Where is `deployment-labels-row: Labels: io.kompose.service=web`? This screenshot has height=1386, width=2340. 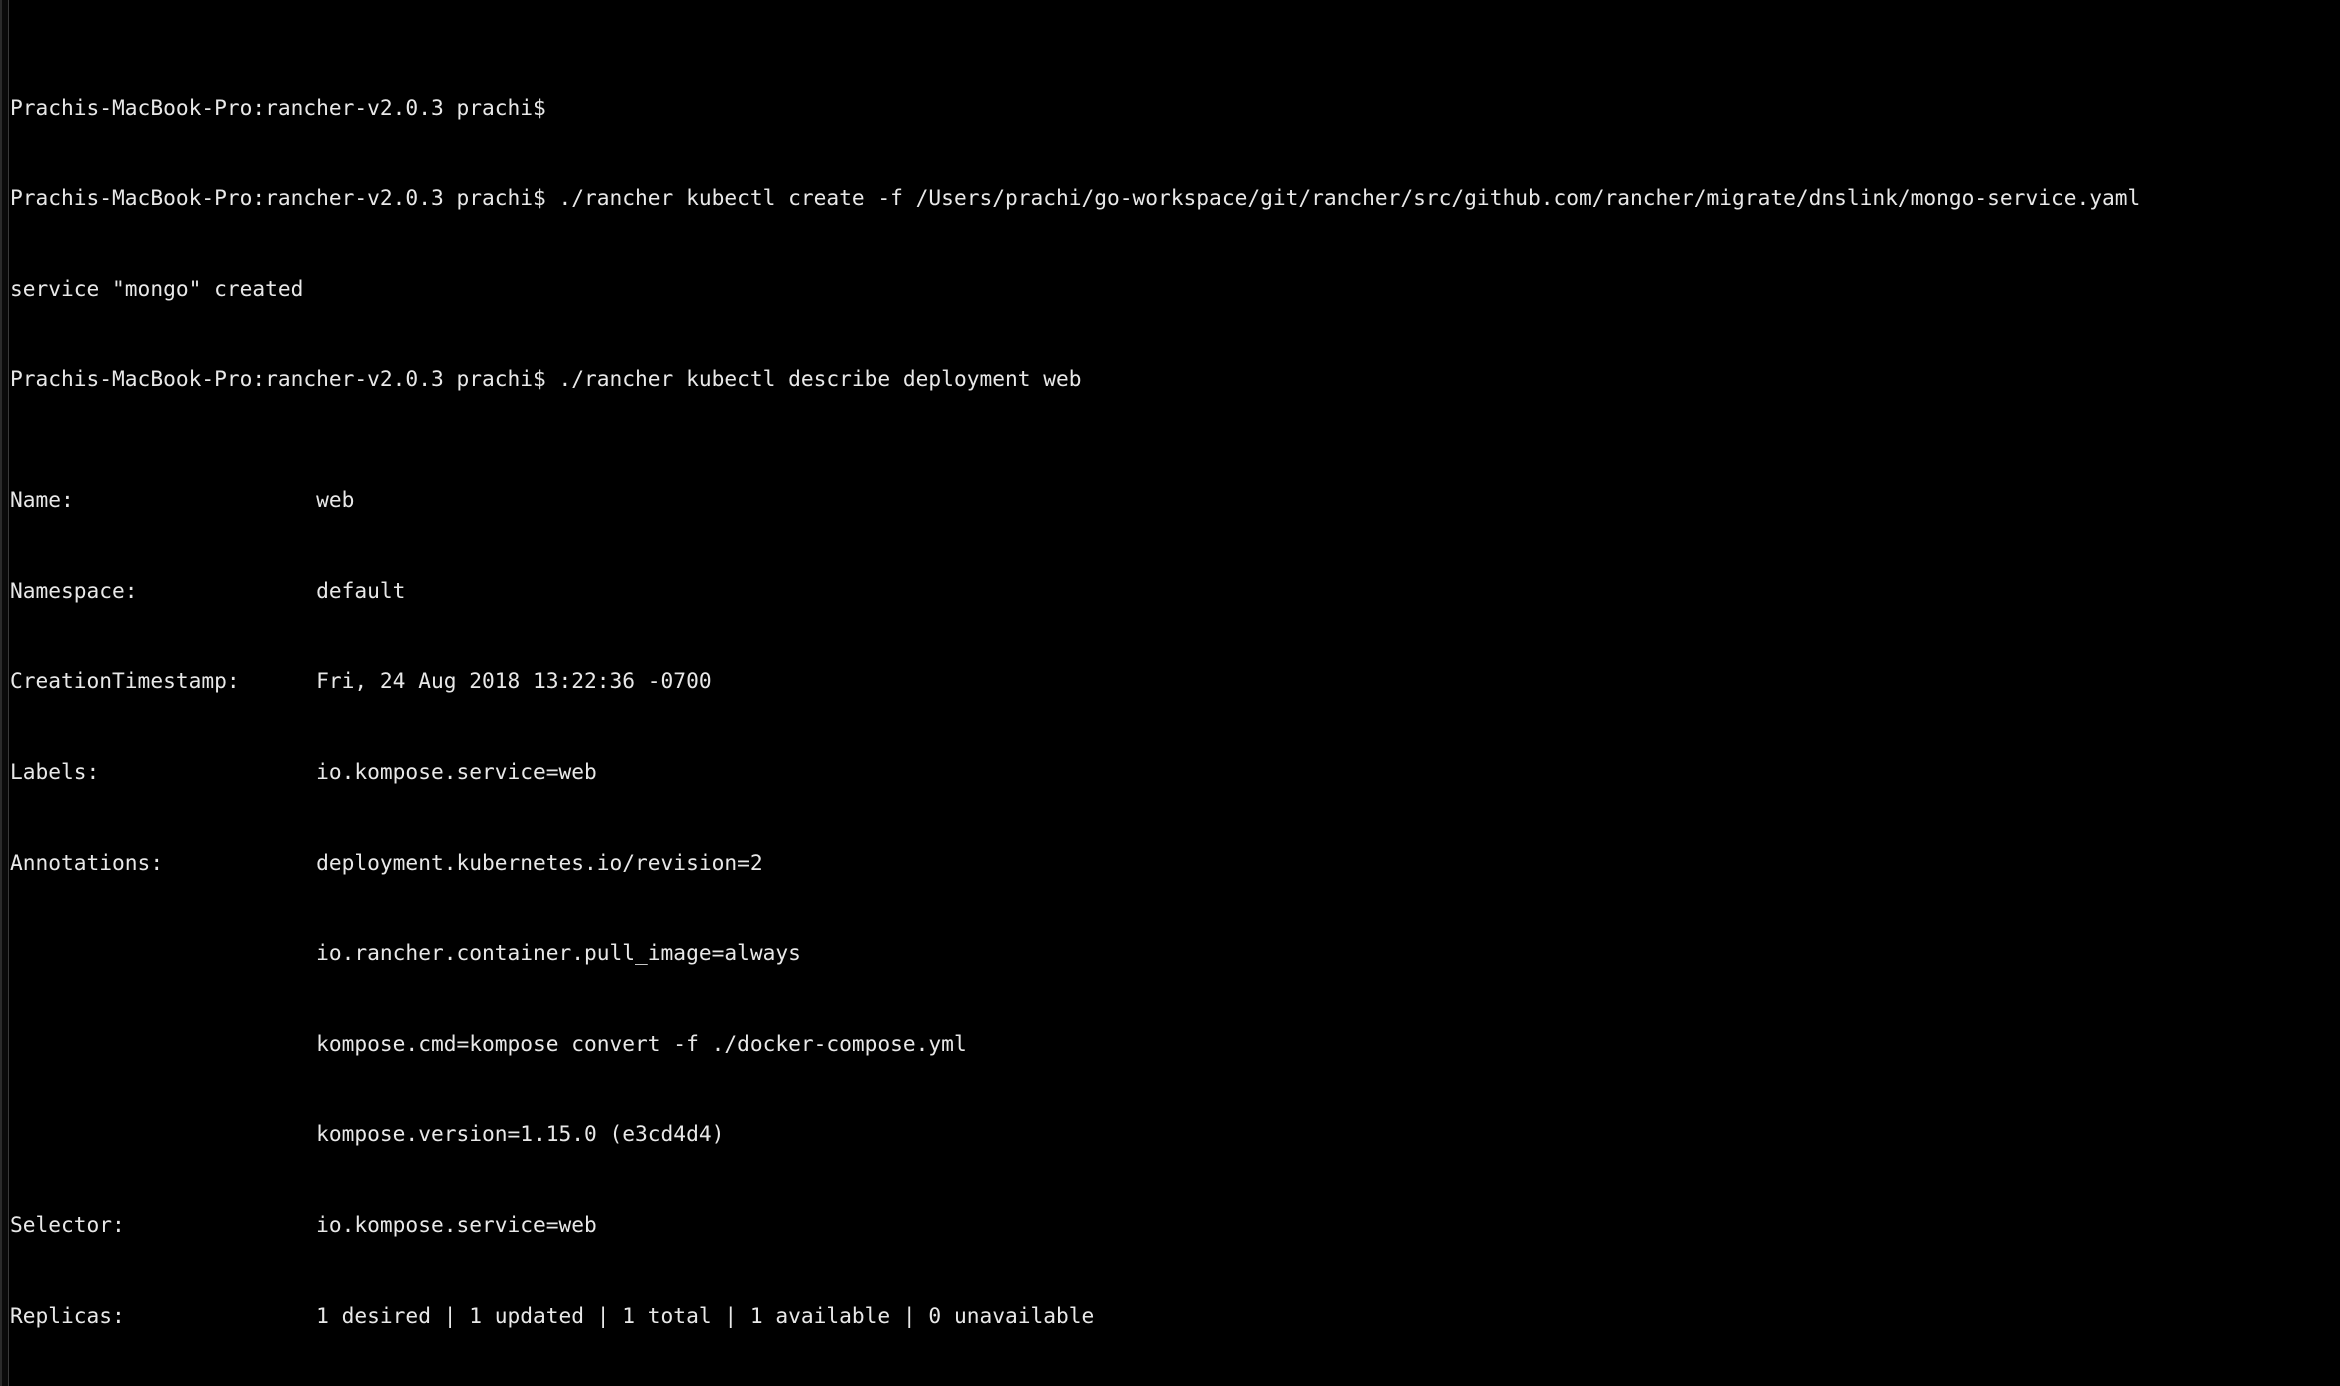 deployment-labels-row: Labels: io.kompose.service=web is located at coordinates (303, 771).